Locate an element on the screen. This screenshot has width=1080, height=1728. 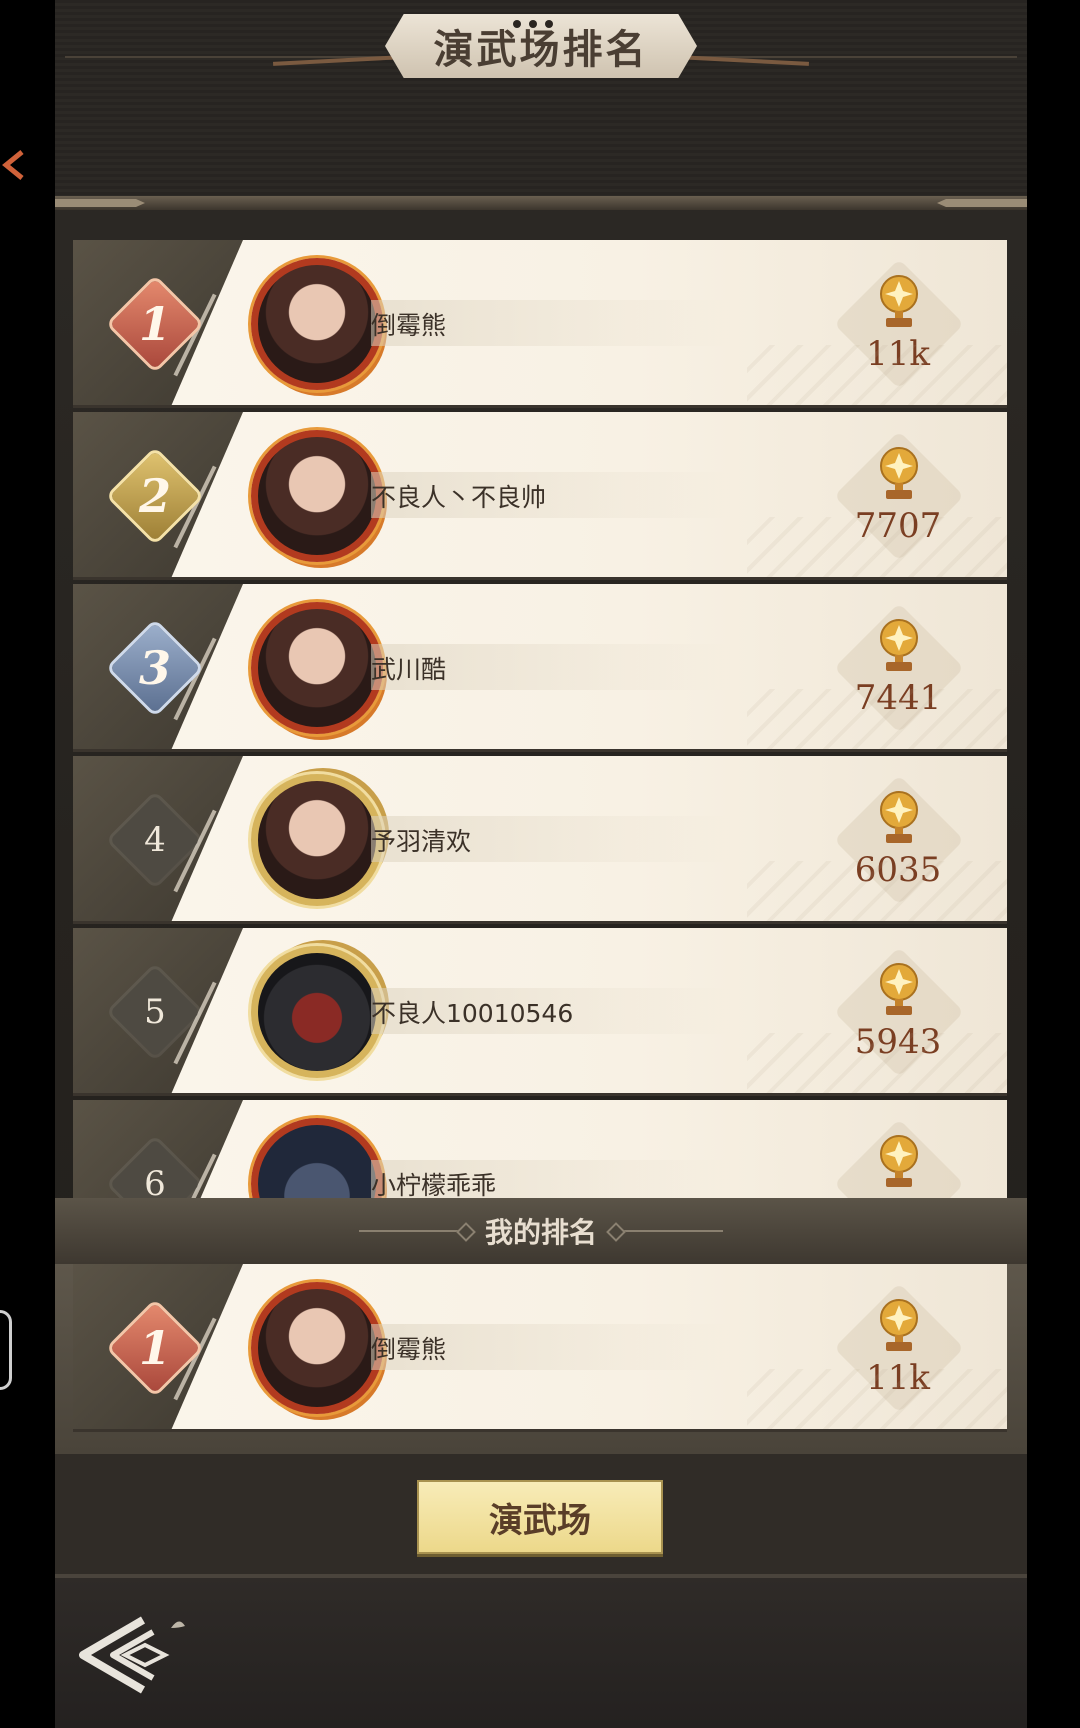
score-block: 6035 is located at coordinates (898, 840).